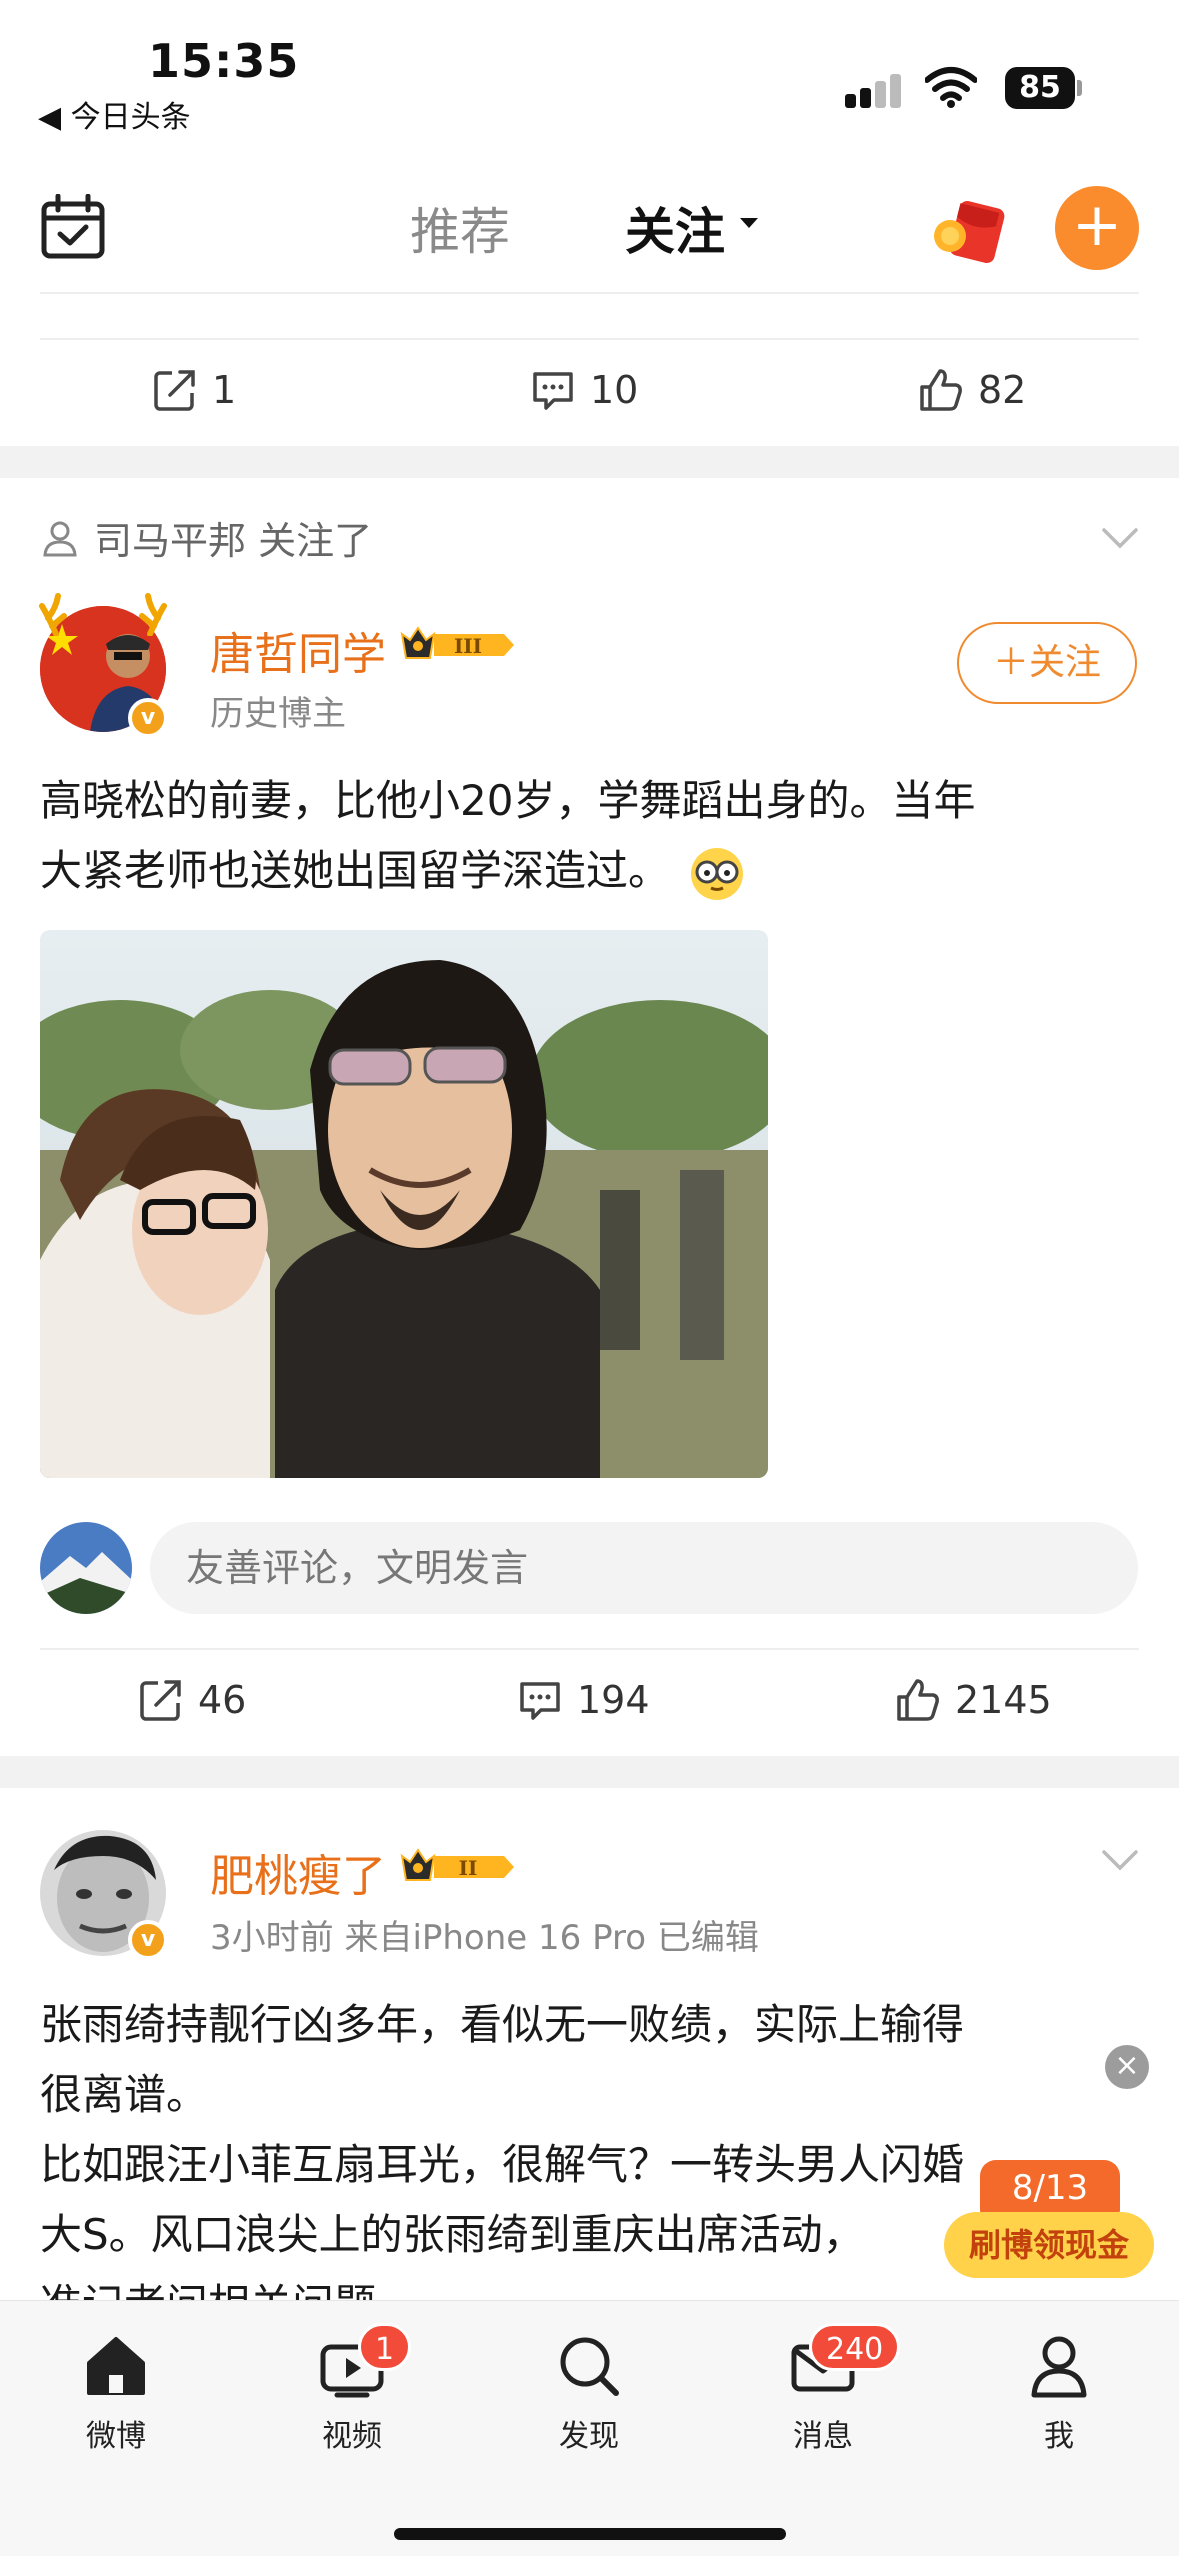 Image resolution: width=1179 pixels, height=2556 pixels. Describe the element at coordinates (717, 873) in the screenshot. I see `emoji-glasses-icon` at that location.